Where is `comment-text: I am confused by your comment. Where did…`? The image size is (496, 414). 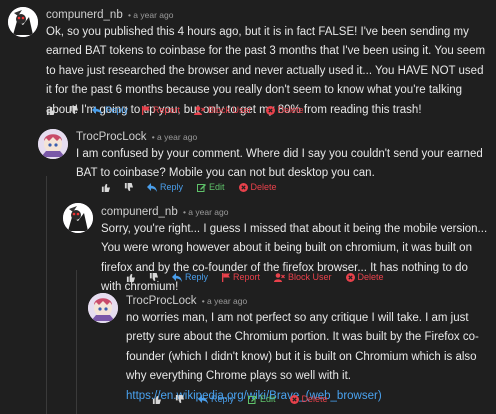
comment-text: I am confused by your comment. Where did… is located at coordinates (279, 164).